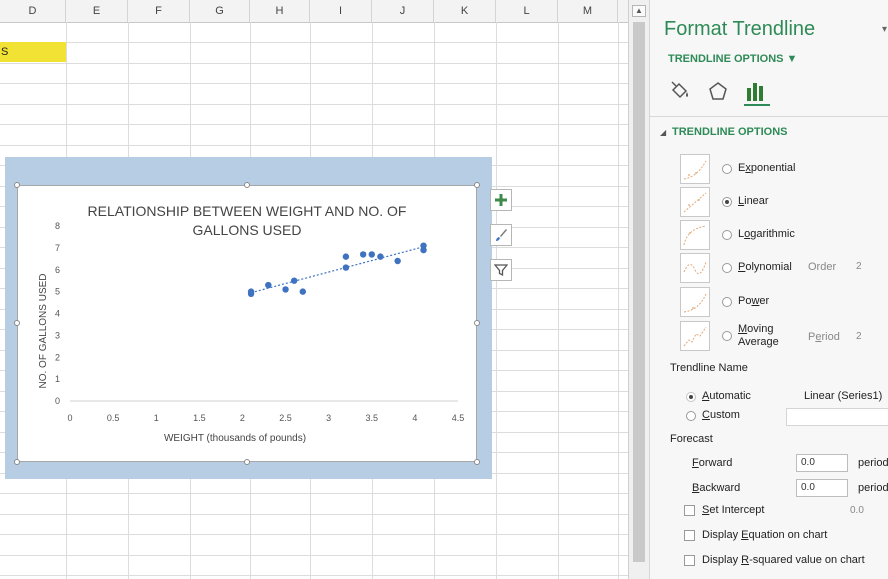 This screenshot has width=888, height=579. Describe the element at coordinates (372, 418) in the screenshot. I see `x-tick-label: 3.5` at that location.